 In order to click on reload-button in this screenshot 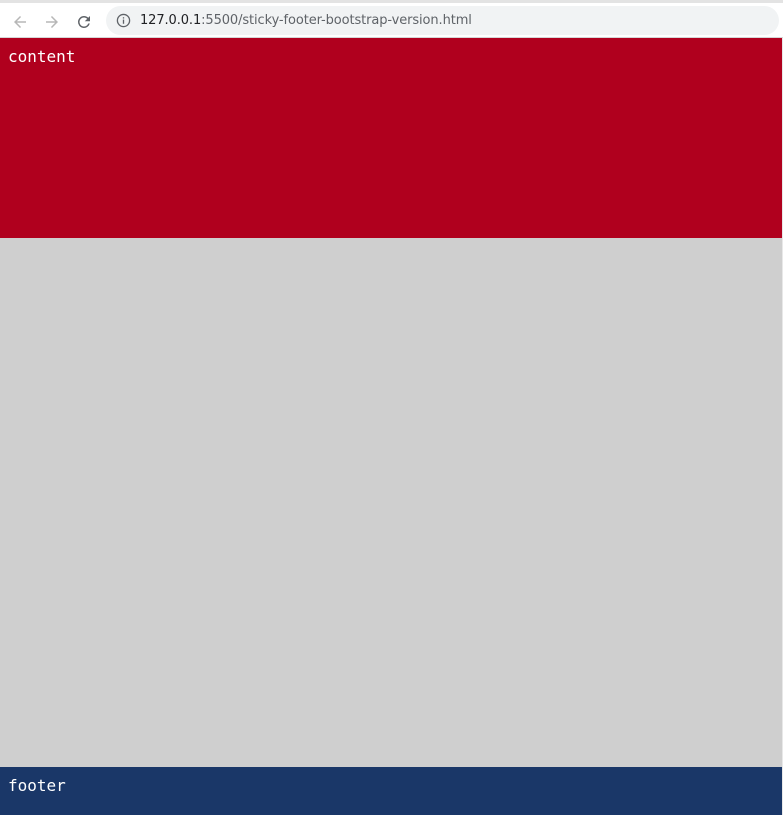, I will do `click(84, 22)`.